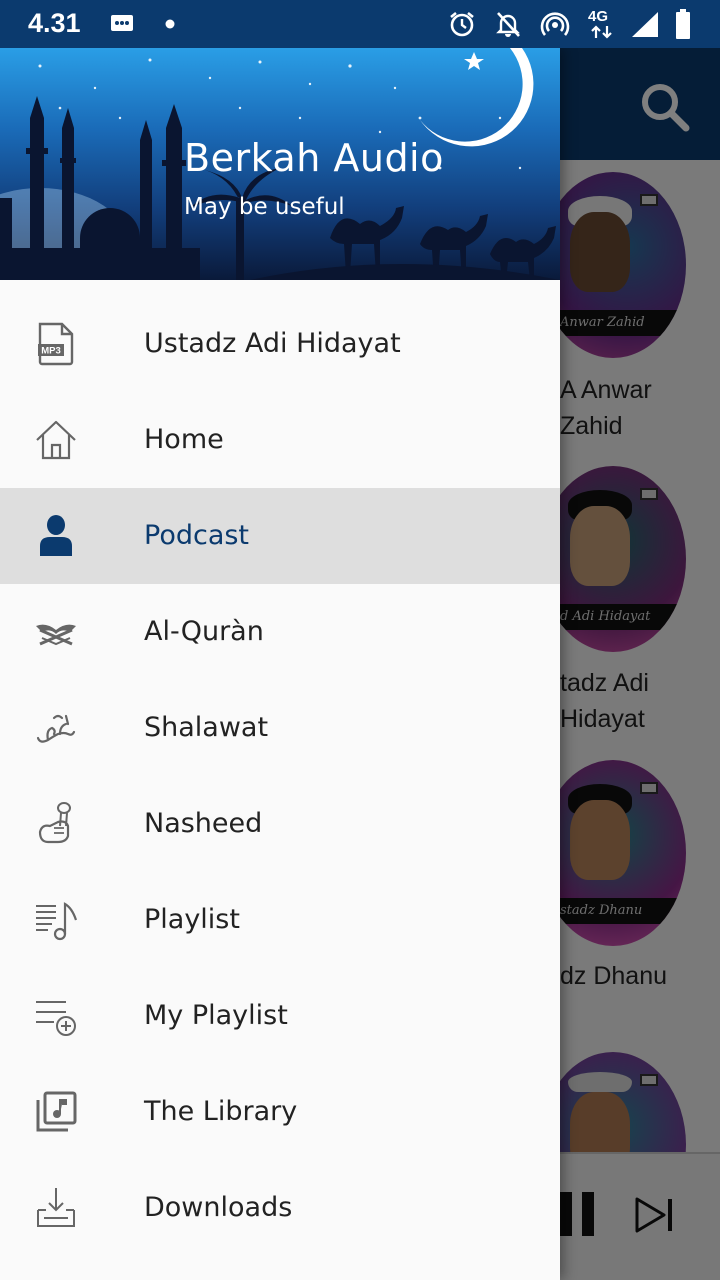 Image resolution: width=720 pixels, height=1280 pixels. Describe the element at coordinates (197, 535) in the screenshot. I see `menu-item-label: Podcast` at that location.